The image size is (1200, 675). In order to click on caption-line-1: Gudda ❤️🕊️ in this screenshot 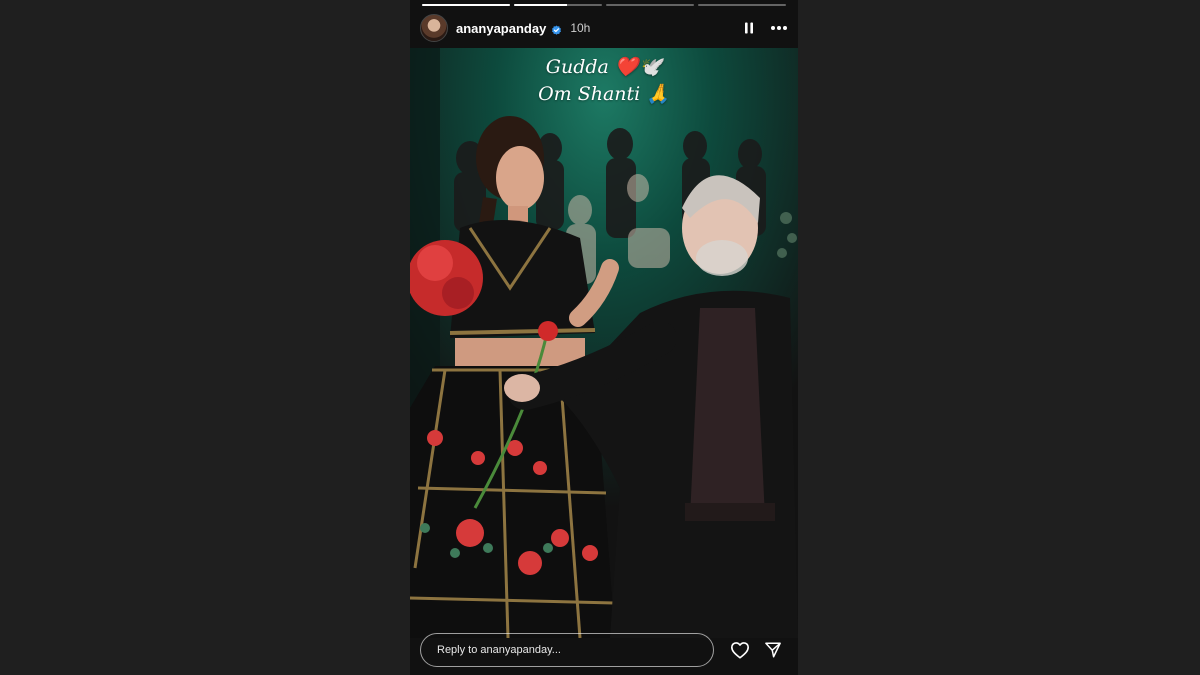, I will do `click(604, 67)`.